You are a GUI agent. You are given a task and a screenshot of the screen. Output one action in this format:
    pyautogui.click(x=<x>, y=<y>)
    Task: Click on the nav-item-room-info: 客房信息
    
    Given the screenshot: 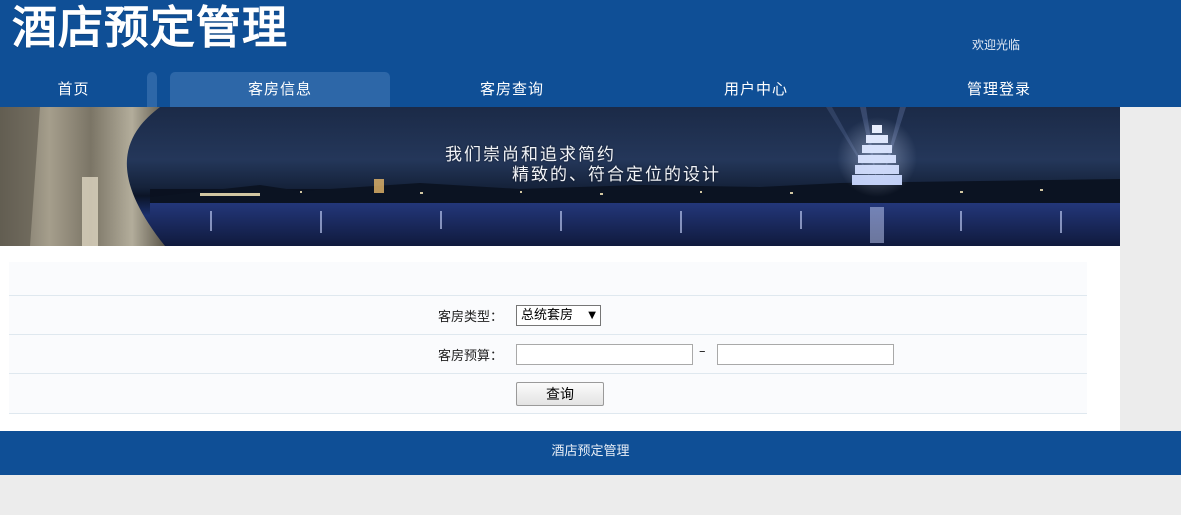 What is the action you would take?
    pyautogui.click(x=280, y=89)
    